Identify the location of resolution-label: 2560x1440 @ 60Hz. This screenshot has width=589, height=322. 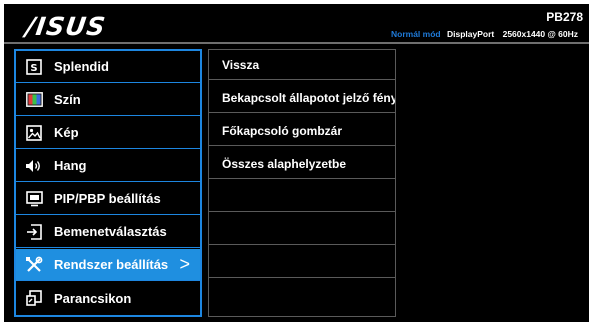
(540, 34).